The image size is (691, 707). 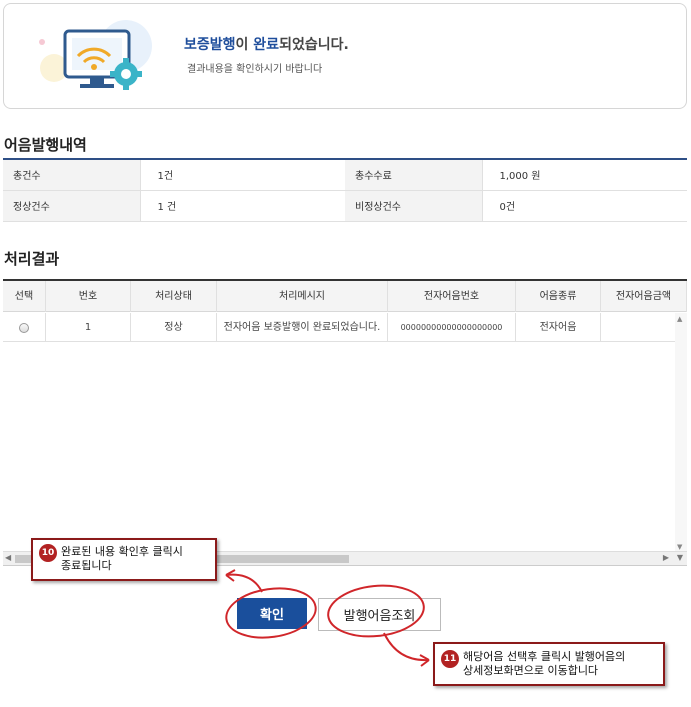 I want to click on title-highlight-done: 완료, so click(x=266, y=45).